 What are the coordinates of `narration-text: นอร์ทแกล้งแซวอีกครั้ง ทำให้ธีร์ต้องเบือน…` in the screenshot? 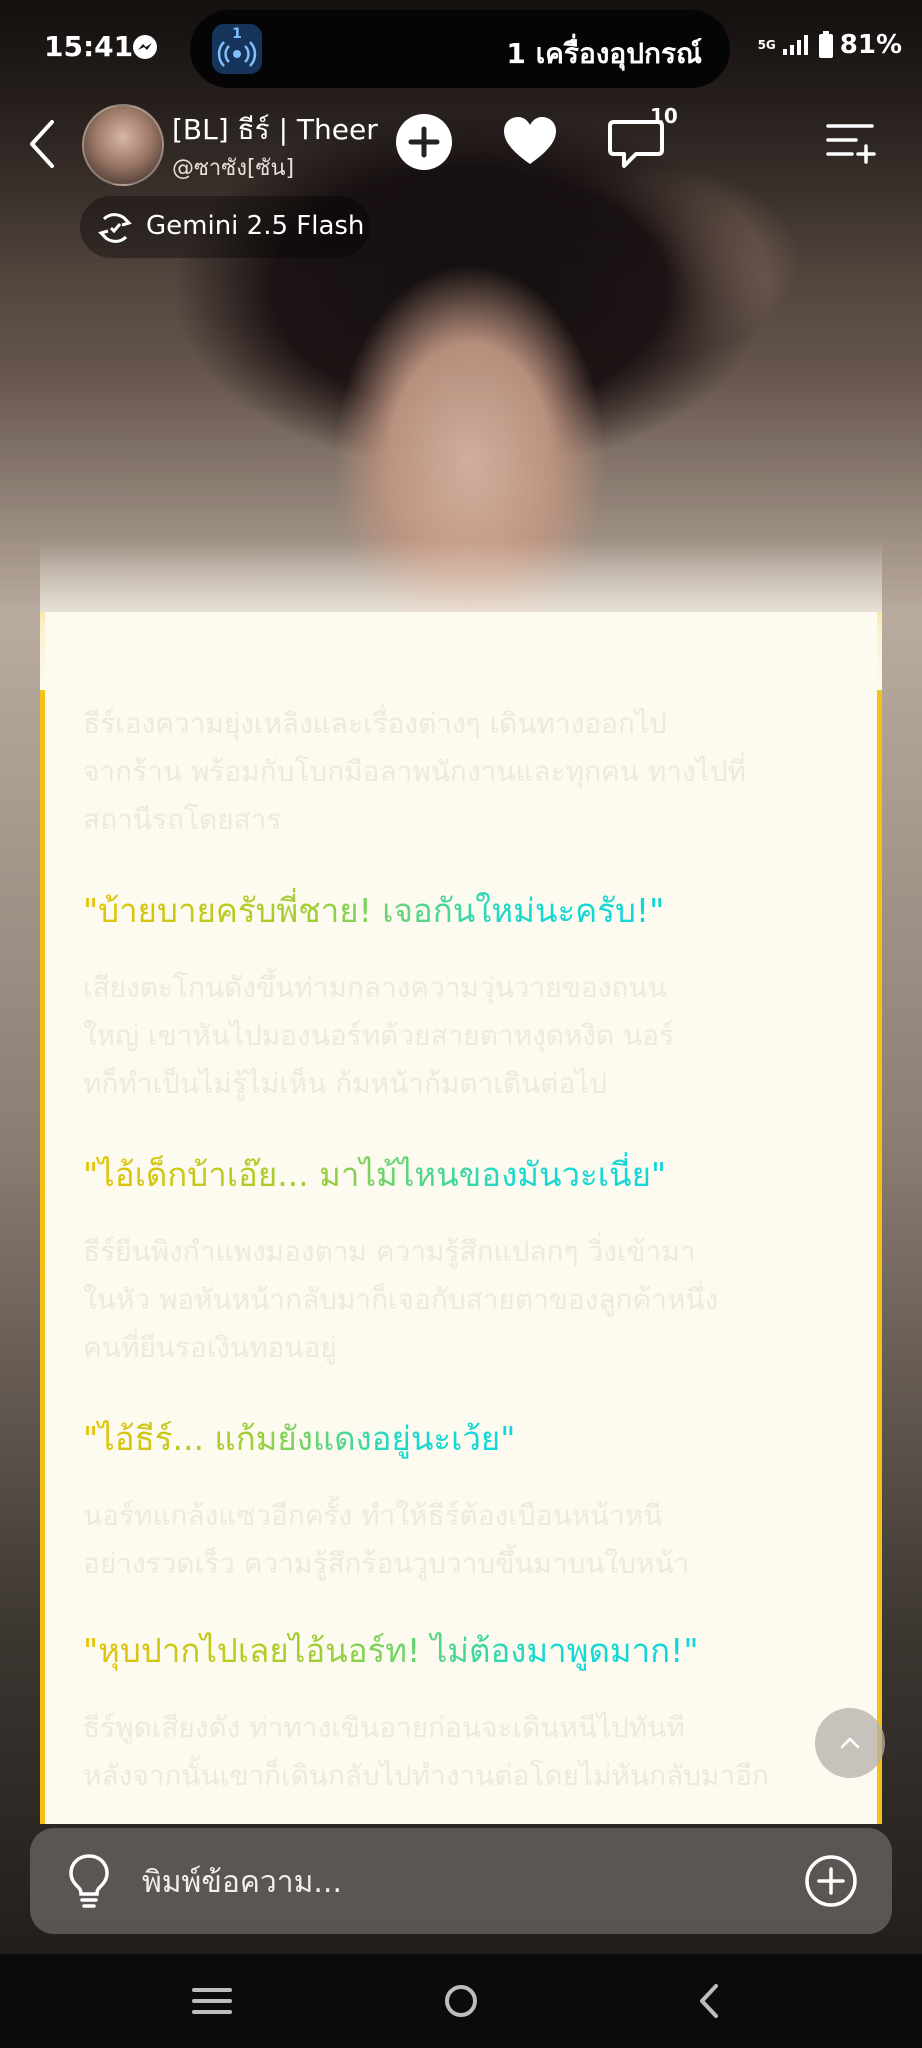 It's located at (386, 1539).